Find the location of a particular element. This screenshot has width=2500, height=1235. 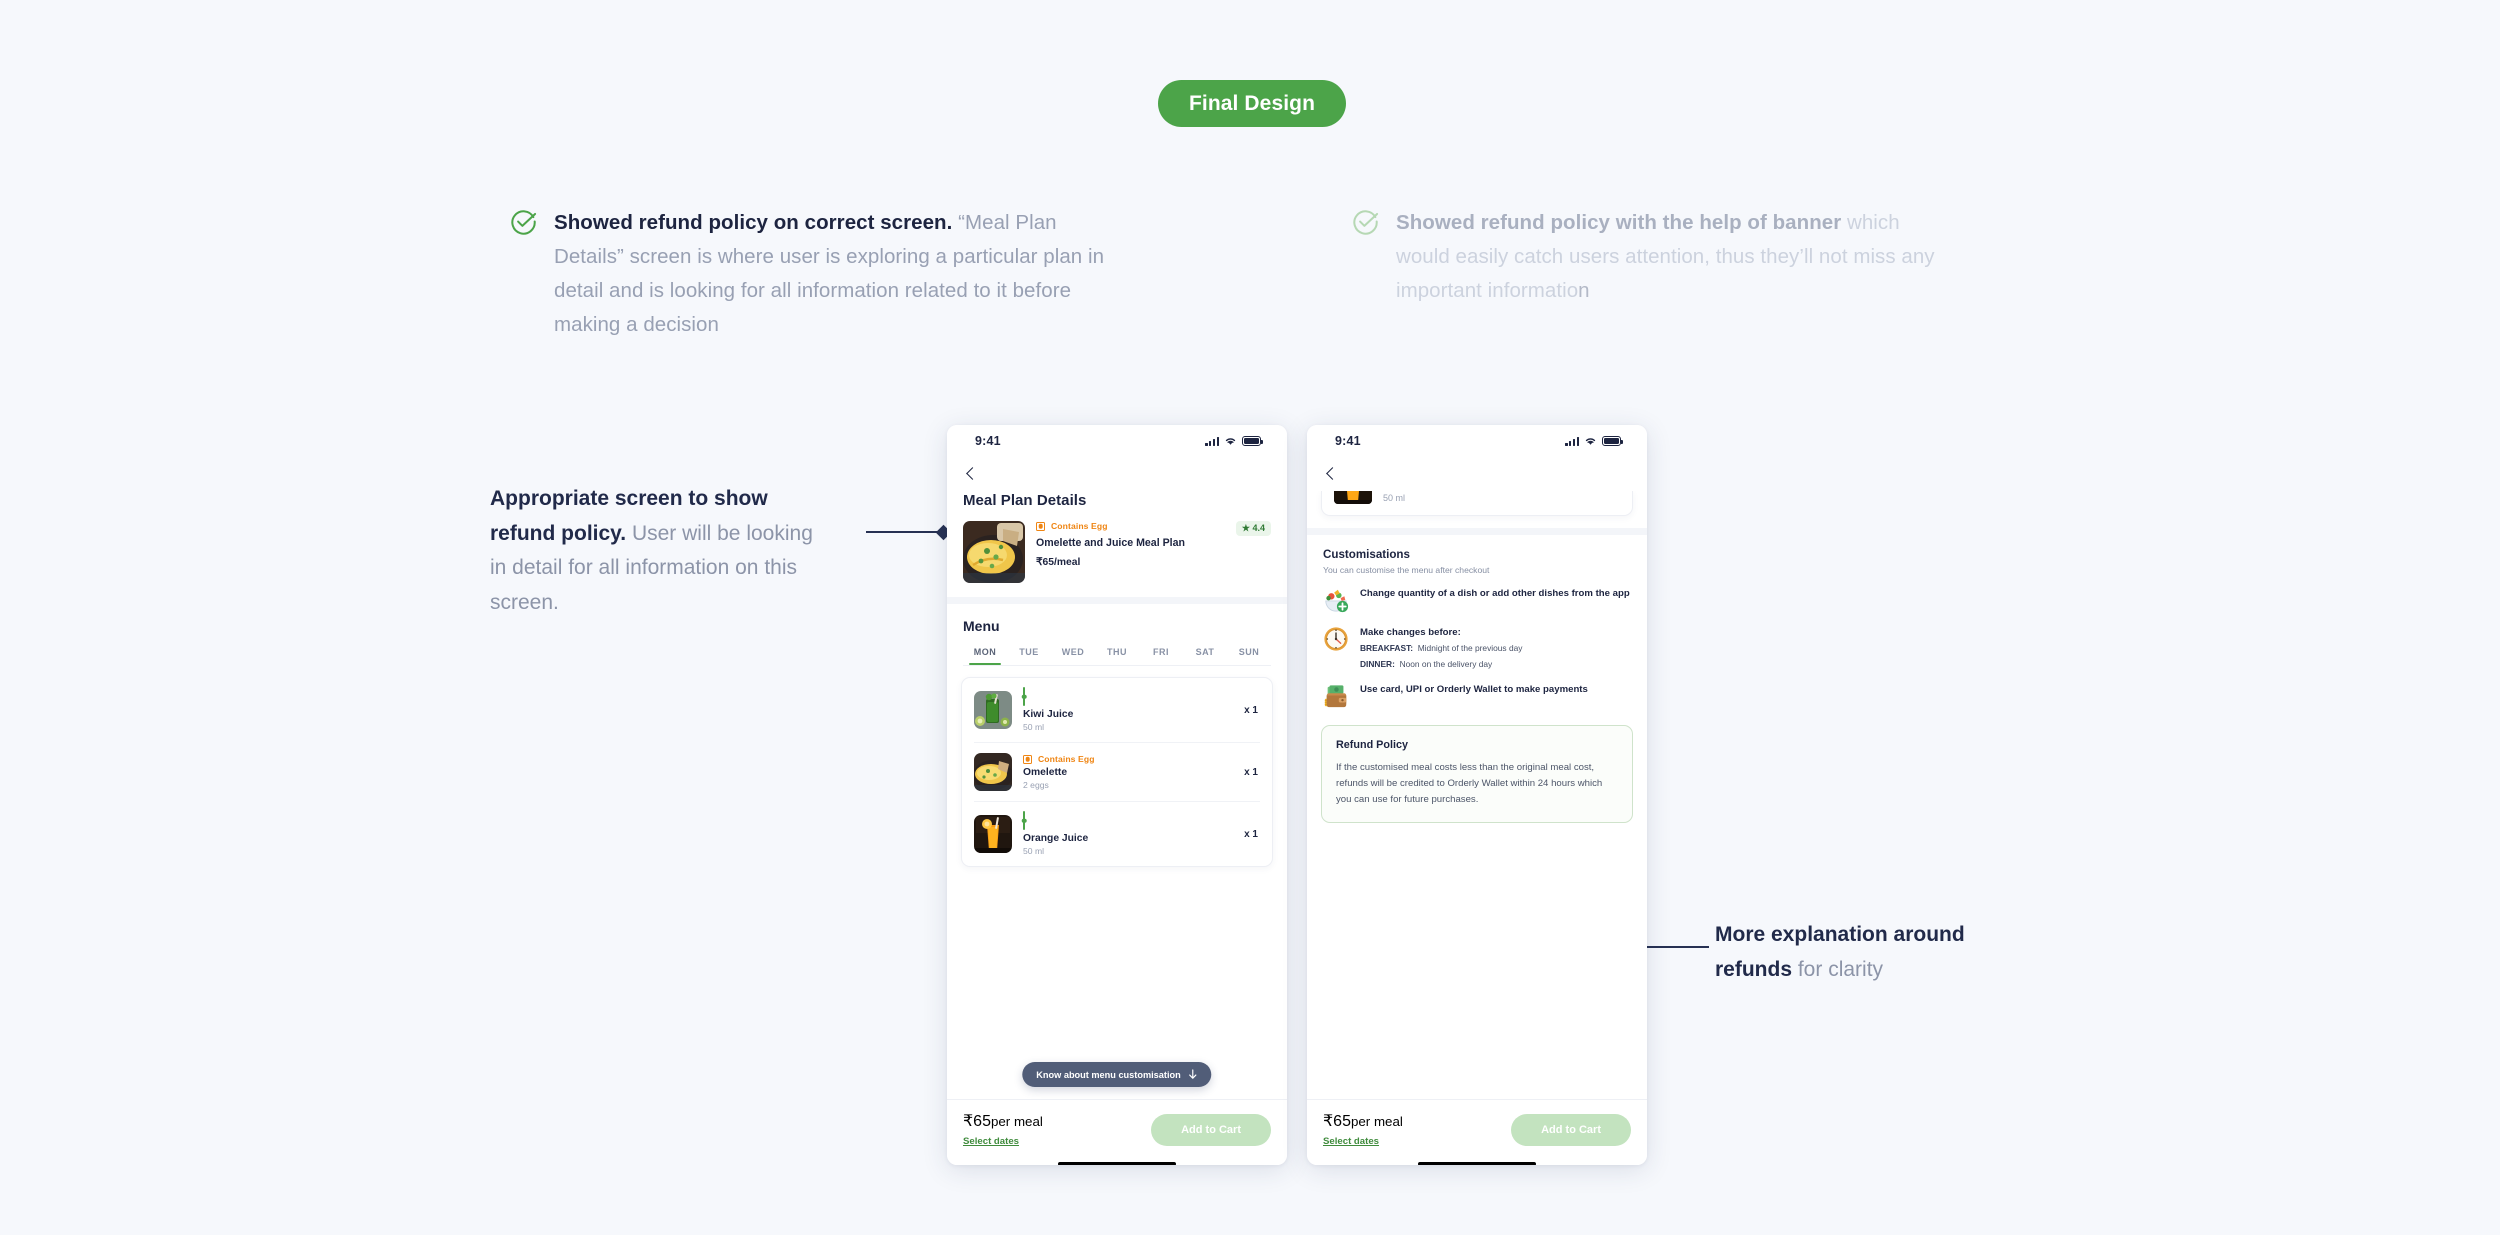

day-tab-thu: THU is located at coordinates (1117, 656).